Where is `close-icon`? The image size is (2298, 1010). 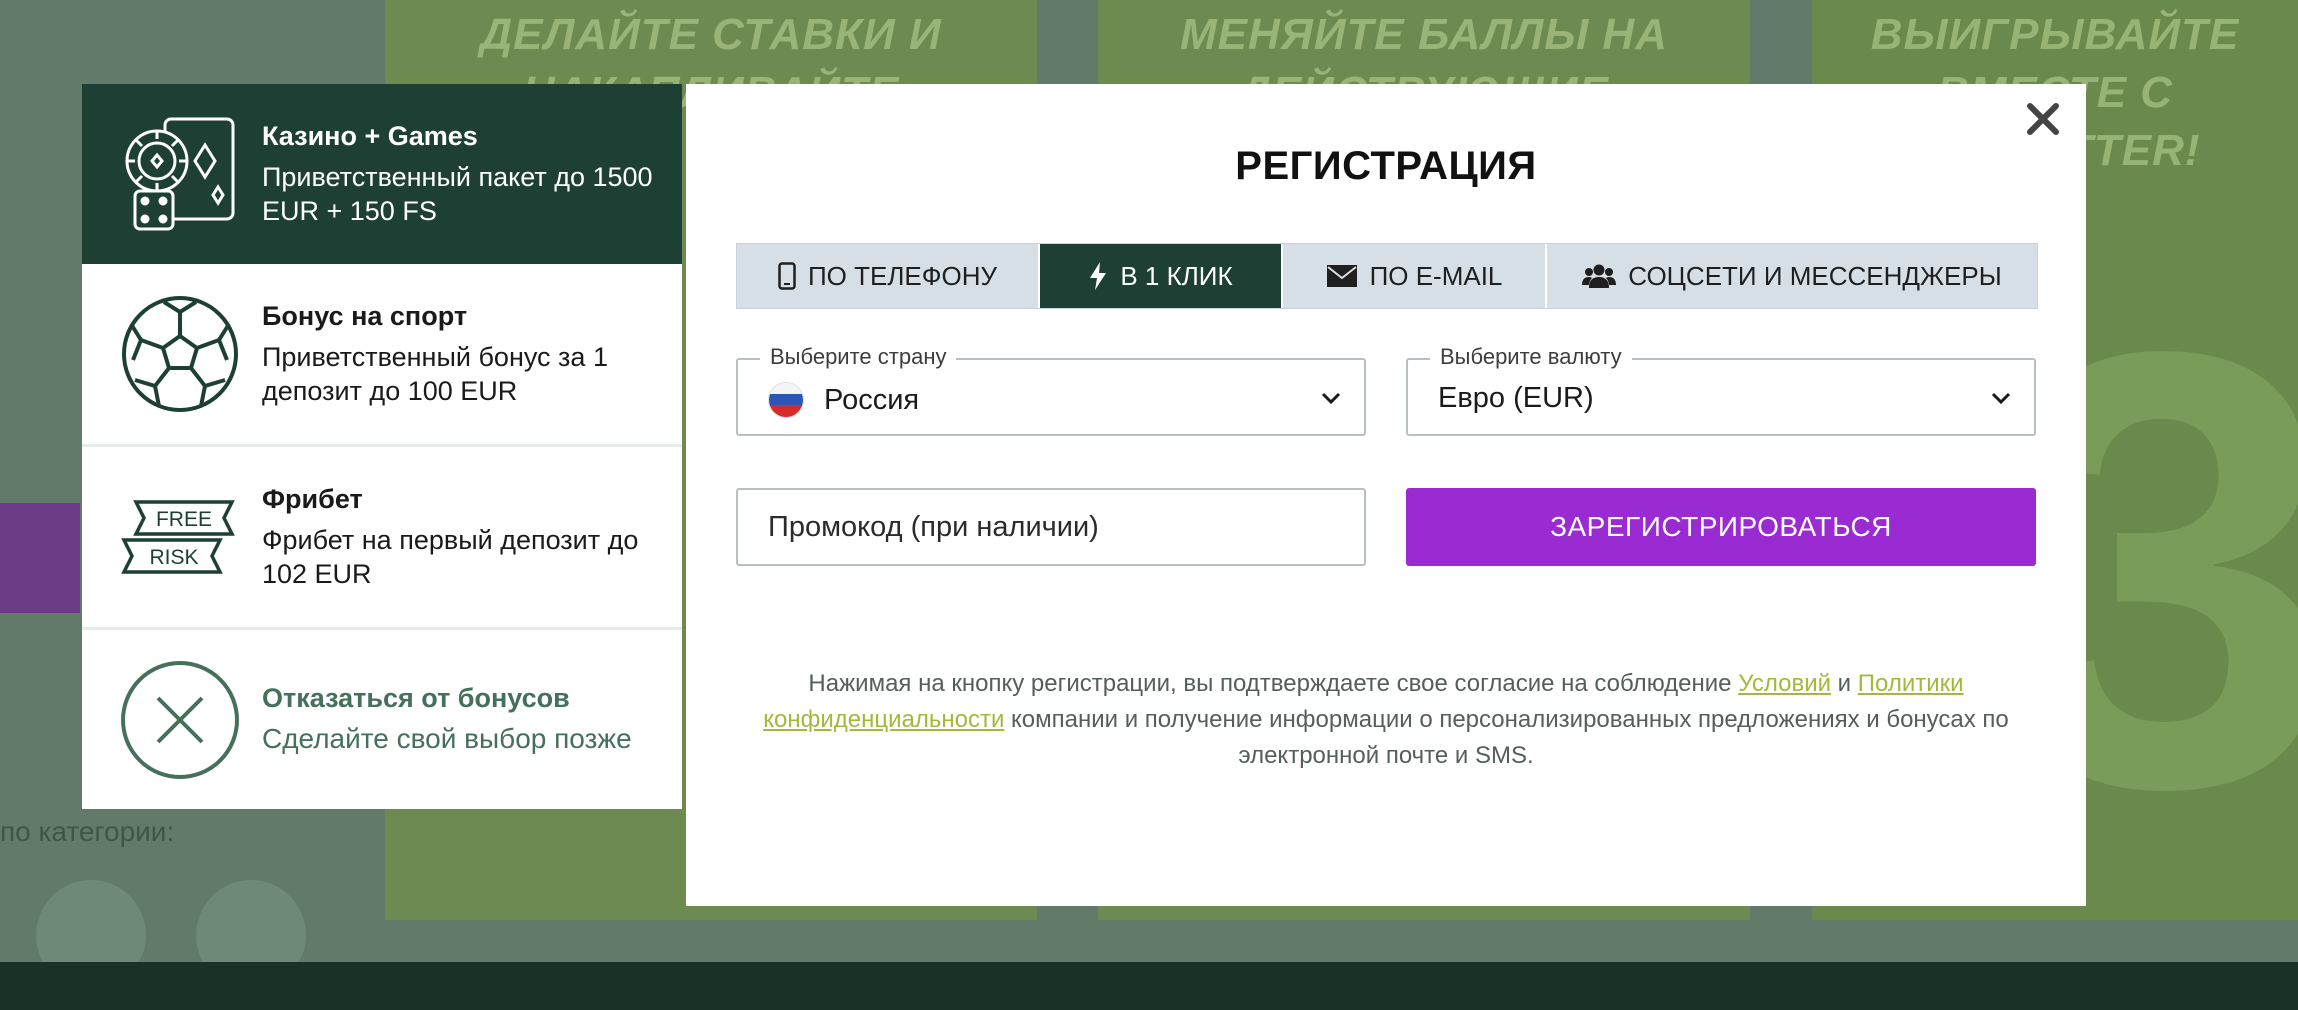
close-icon is located at coordinates (2043, 119).